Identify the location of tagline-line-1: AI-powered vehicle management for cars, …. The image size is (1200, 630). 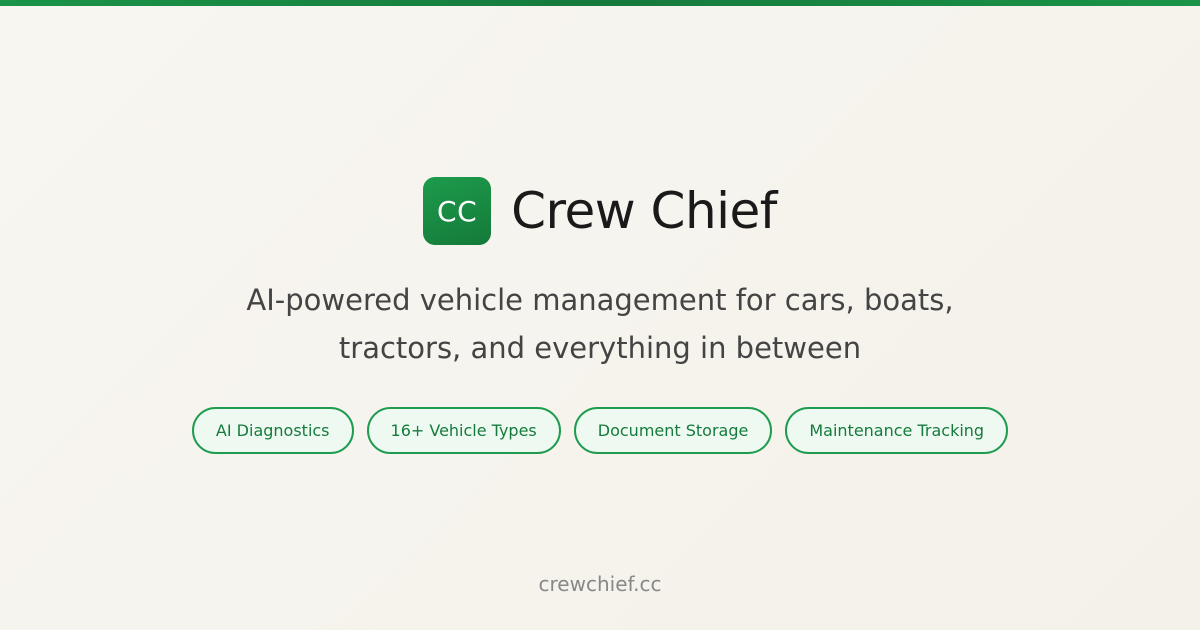
(600, 300).